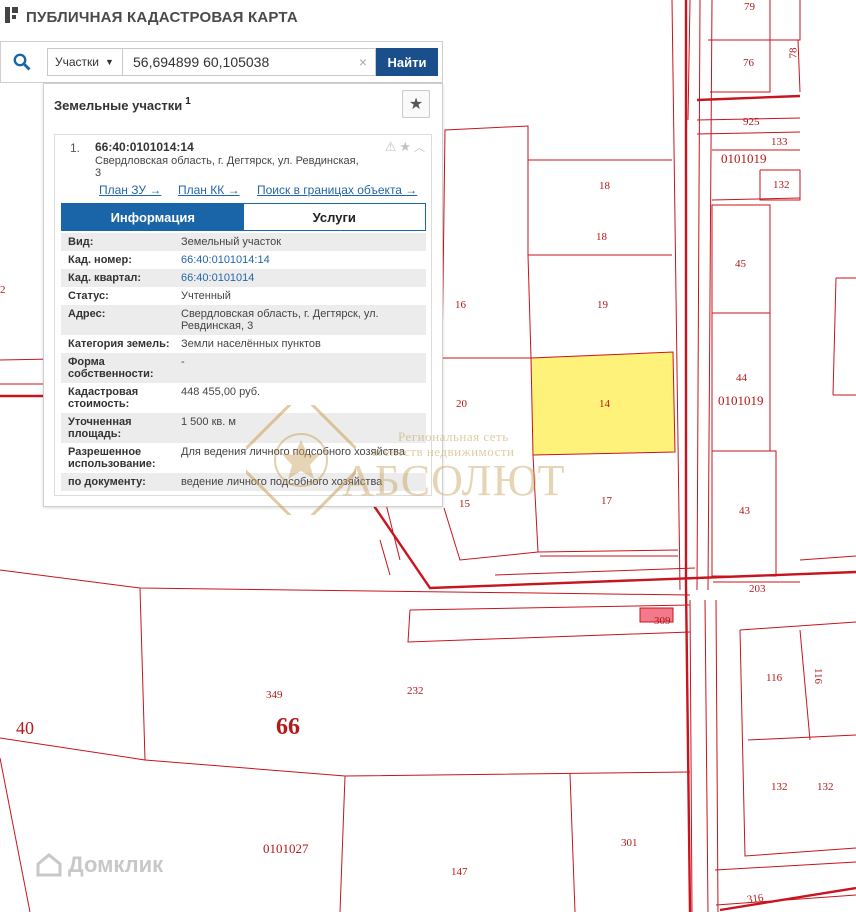 Image resolution: width=856 pixels, height=912 pixels. What do you see at coordinates (243, 105) in the screenshot?
I see `panel-header: Земельные участки 1 ★` at bounding box center [243, 105].